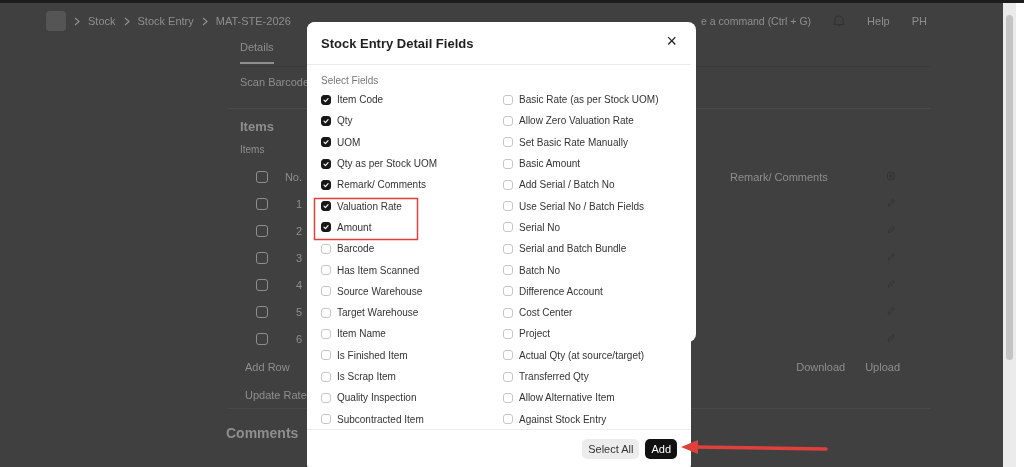 The width and height of the screenshot is (1024, 467). What do you see at coordinates (350, 80) in the screenshot?
I see `section-label: Select Fields` at bounding box center [350, 80].